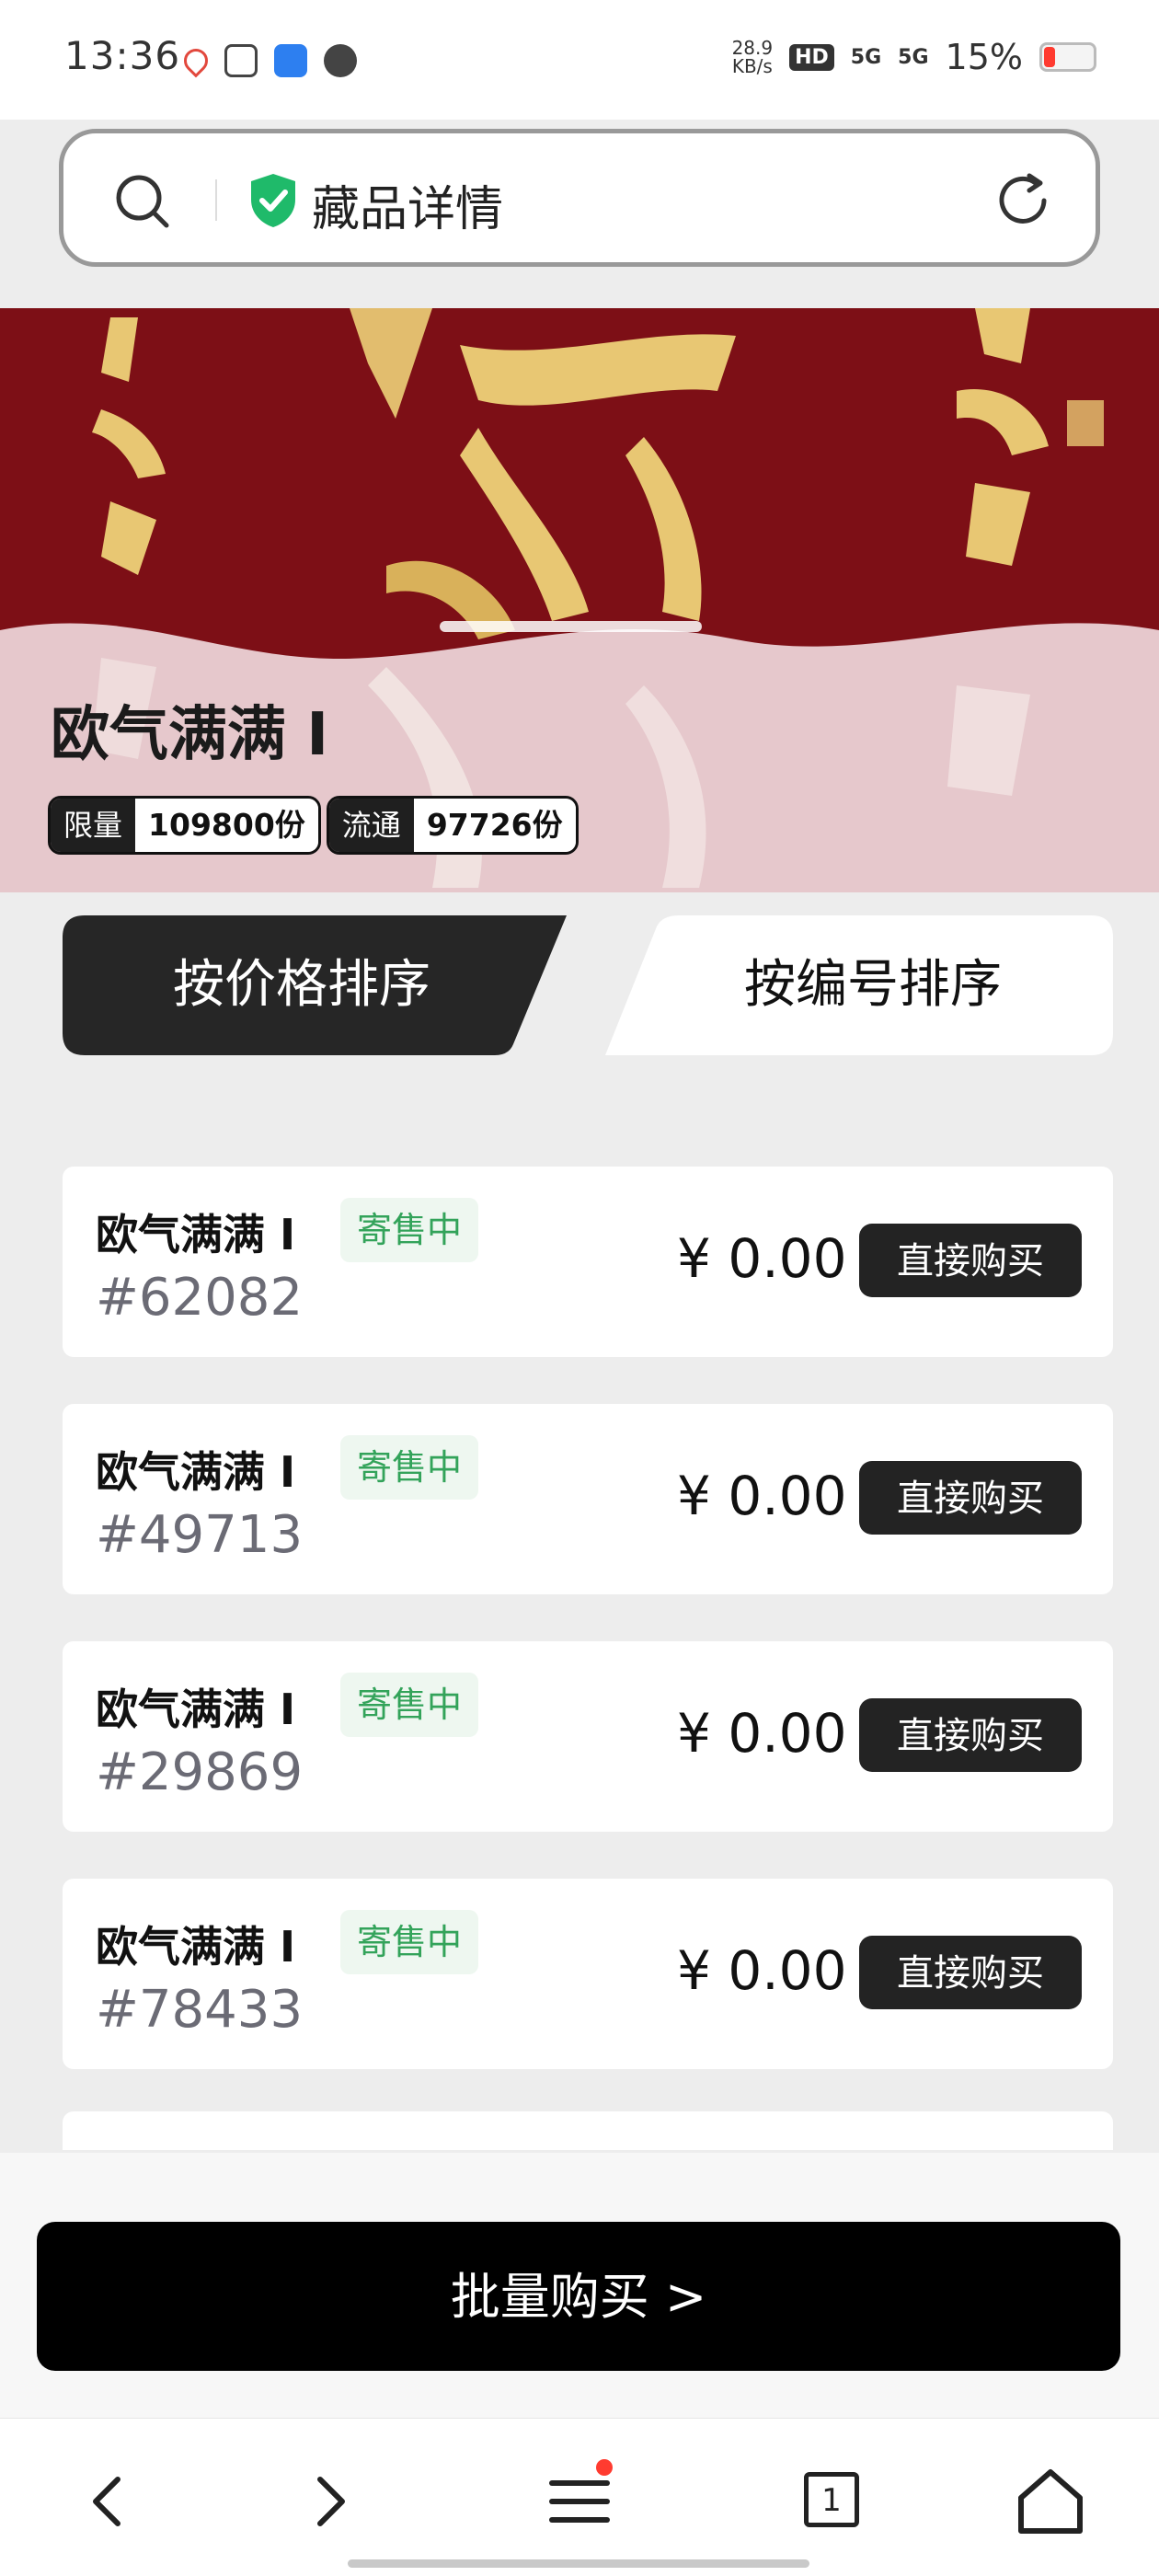 The image size is (1159, 2576). I want to click on tab-count: 1, so click(831, 2499).